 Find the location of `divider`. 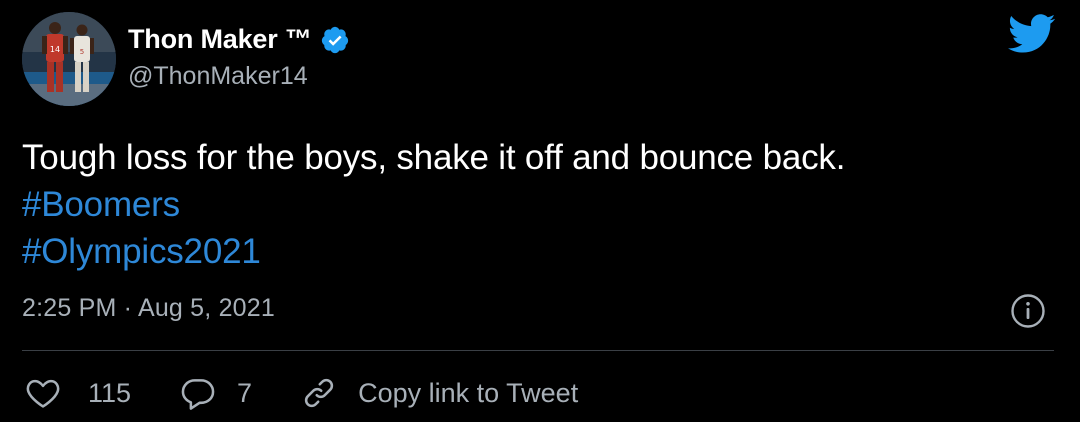

divider is located at coordinates (538, 350).